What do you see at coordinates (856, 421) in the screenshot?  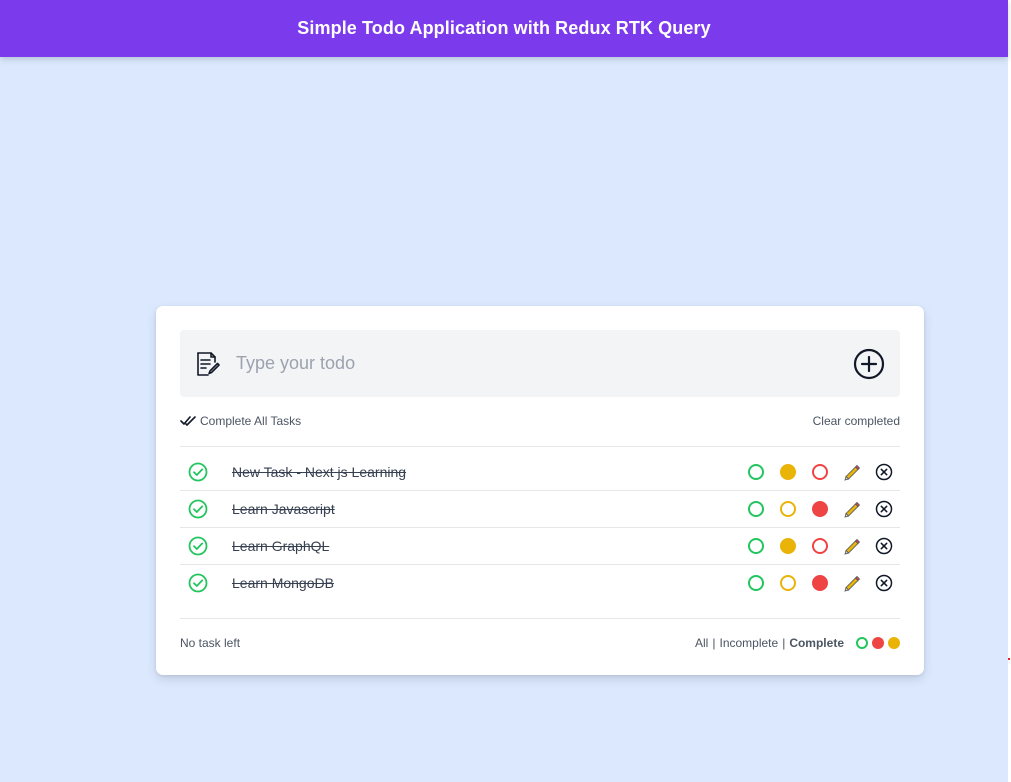 I see `clear-completed-button: Clear completed` at bounding box center [856, 421].